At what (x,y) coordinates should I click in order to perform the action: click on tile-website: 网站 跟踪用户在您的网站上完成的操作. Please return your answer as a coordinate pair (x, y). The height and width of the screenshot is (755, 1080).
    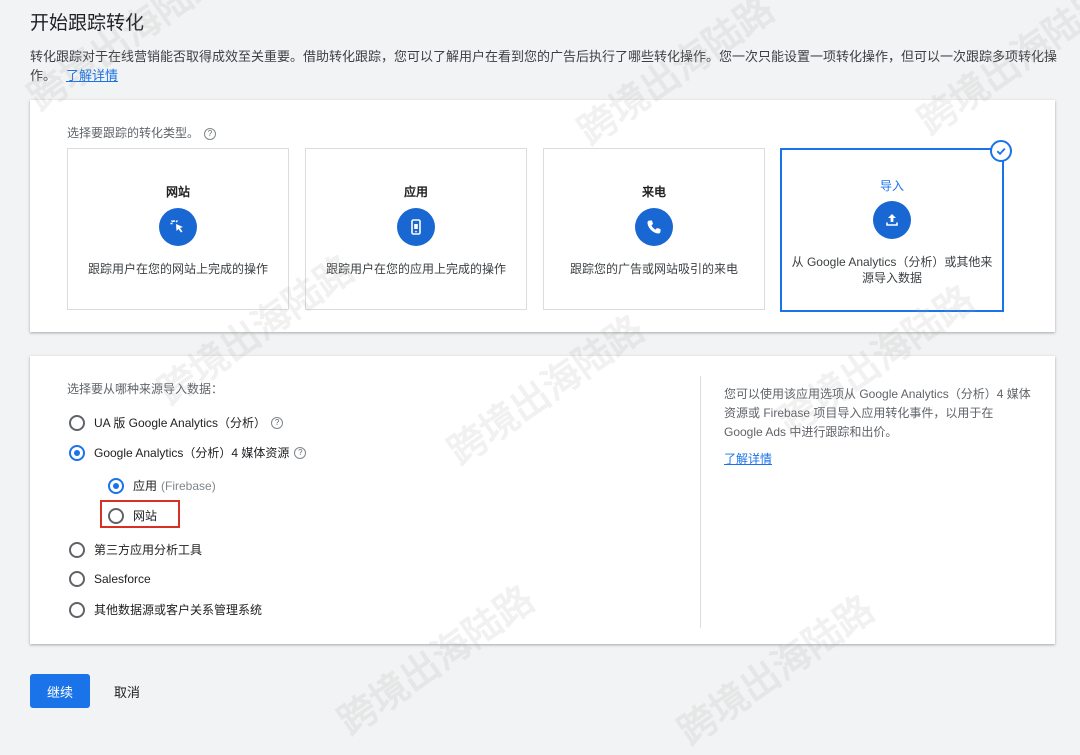
    Looking at the image, I should click on (178, 229).